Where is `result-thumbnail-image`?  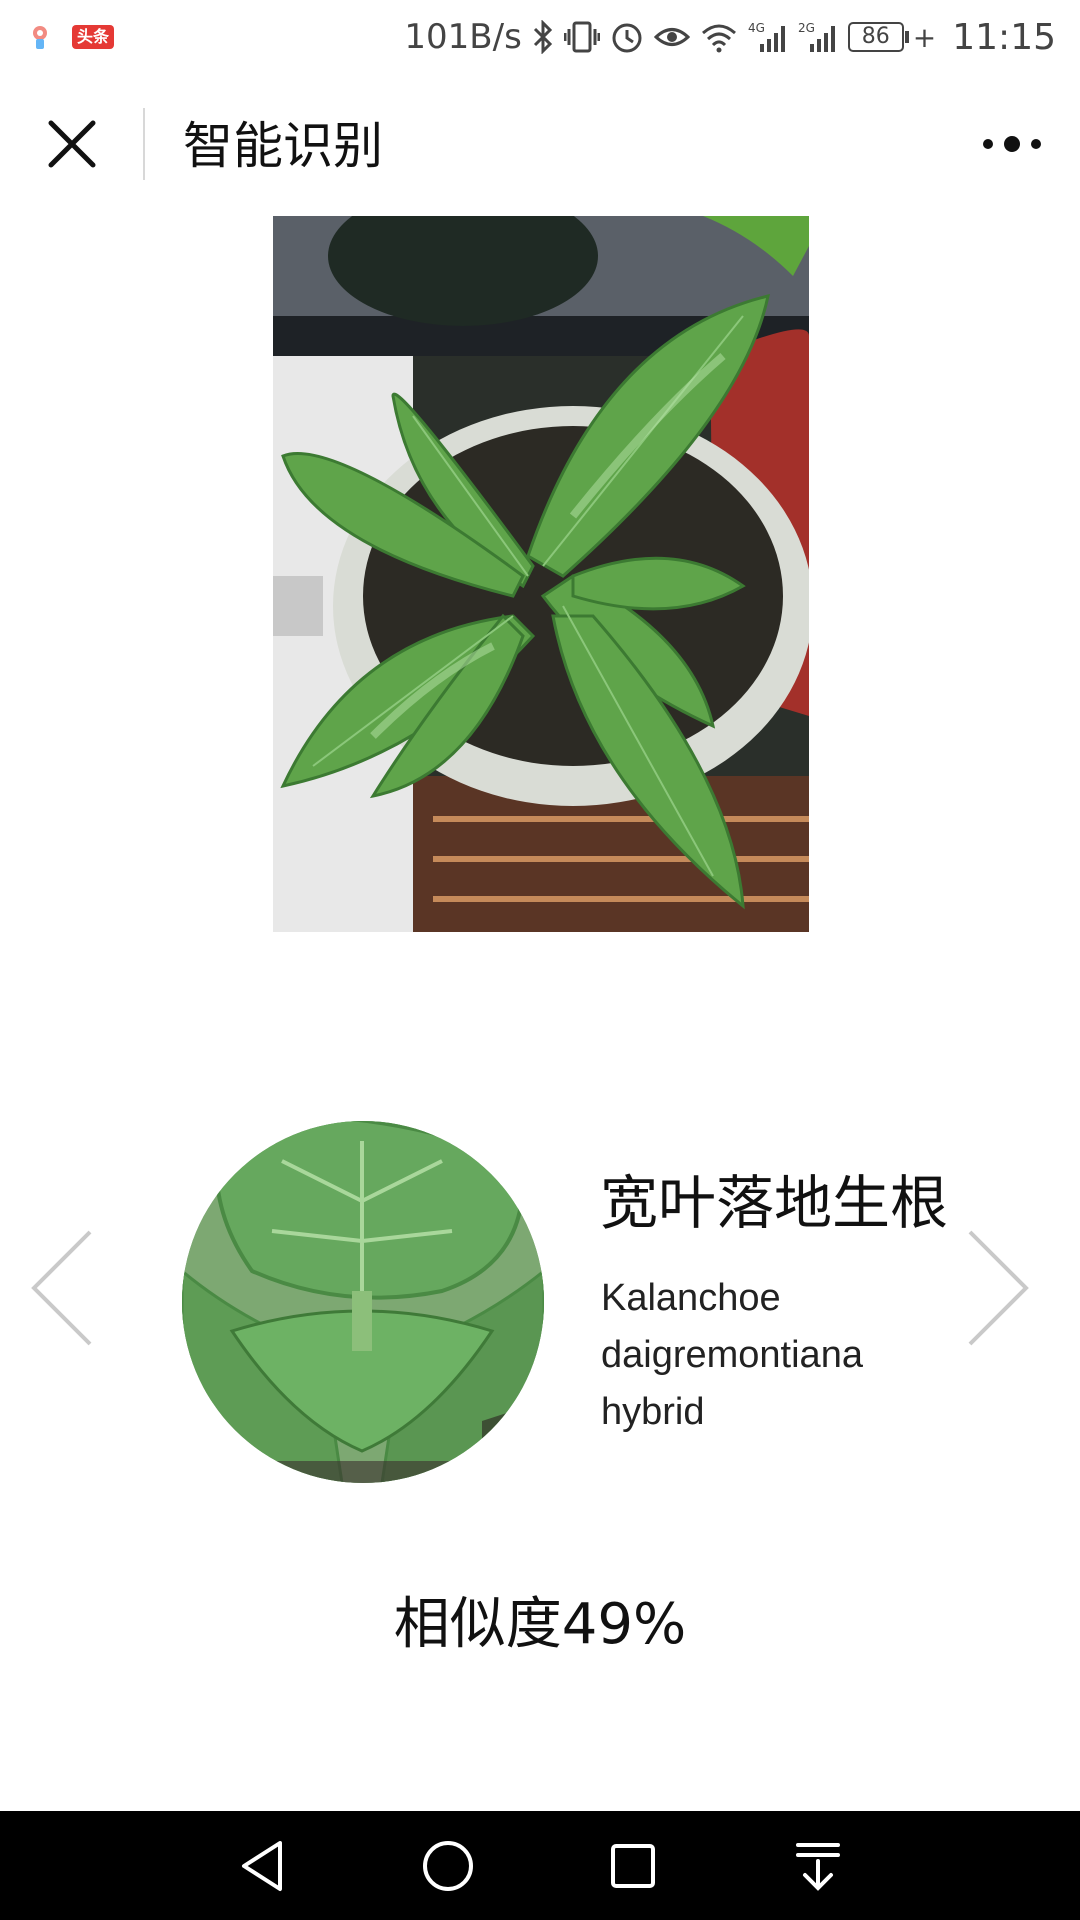
result-thumbnail-image is located at coordinates (363, 1302).